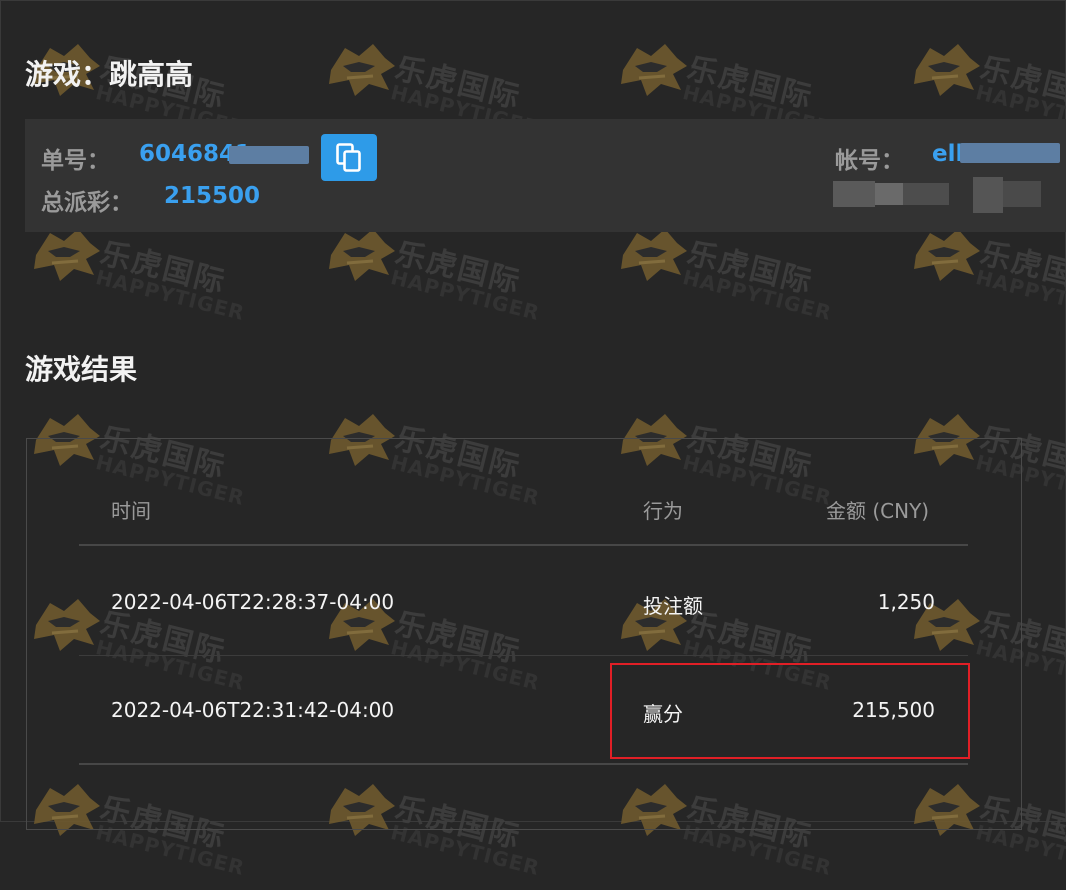 This screenshot has height=890, width=1066. I want to click on total-payout-label: 总派彩：, so click(87, 203).